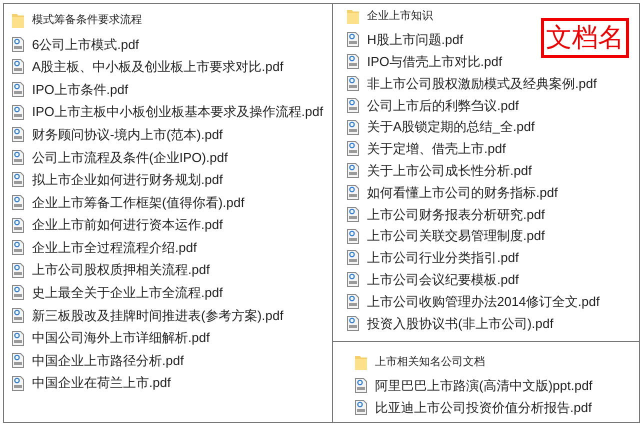  Describe the element at coordinates (158, 316) in the screenshot. I see `file-name: 新三板股改及挂牌时间推进表(参考方案).pdf` at that location.